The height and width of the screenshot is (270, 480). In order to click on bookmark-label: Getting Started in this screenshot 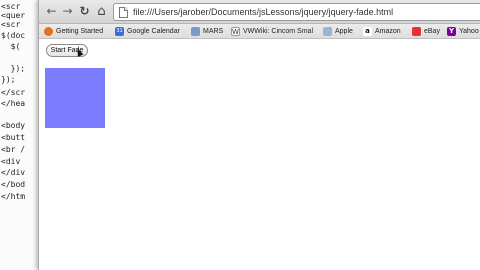, I will do `click(80, 31)`.